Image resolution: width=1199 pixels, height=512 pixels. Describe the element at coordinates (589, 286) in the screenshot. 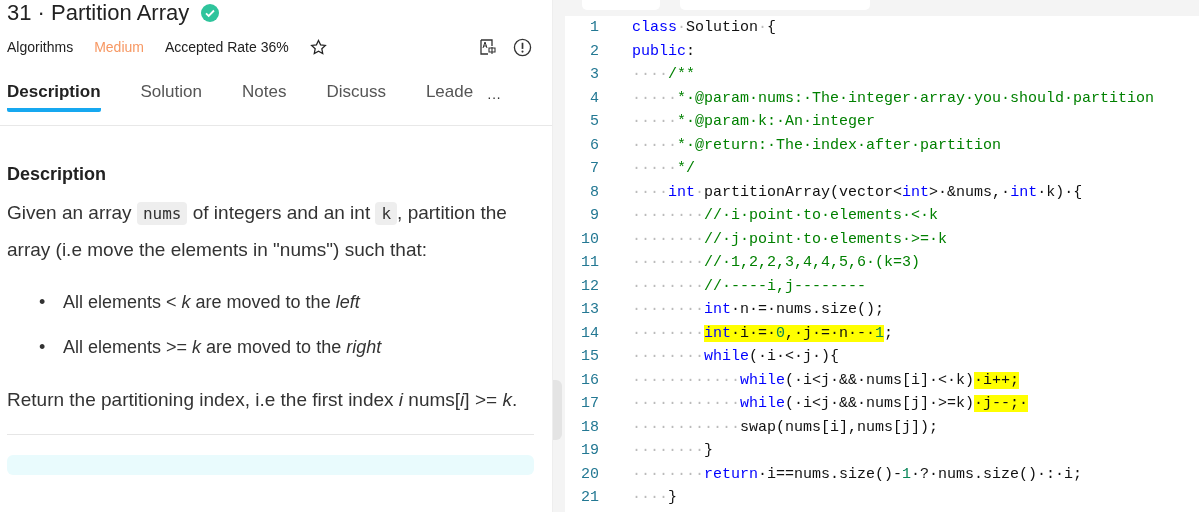

I see `line-number: 12` at that location.